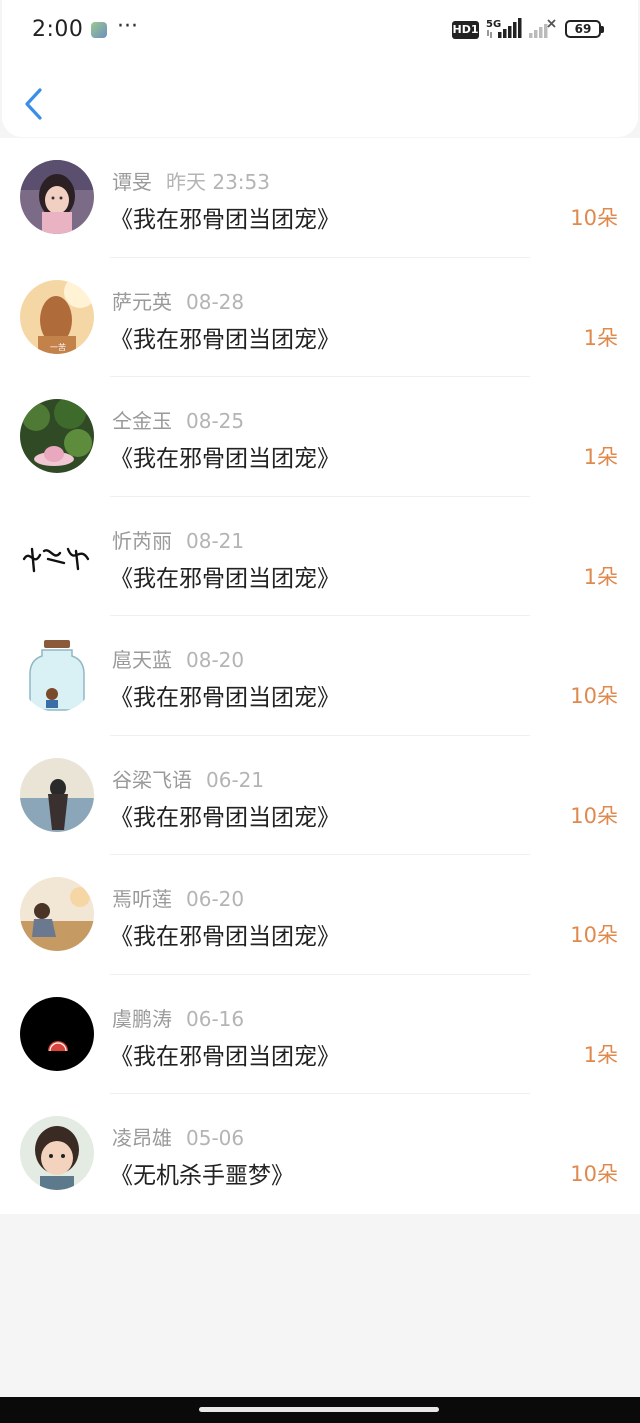 Image resolution: width=640 pixels, height=1423 pixels. What do you see at coordinates (320, 317) in the screenshot?
I see `list-item: 一苦 萨元英 08-28 《我在邪骨团当团宠》 1朵` at bounding box center [320, 317].